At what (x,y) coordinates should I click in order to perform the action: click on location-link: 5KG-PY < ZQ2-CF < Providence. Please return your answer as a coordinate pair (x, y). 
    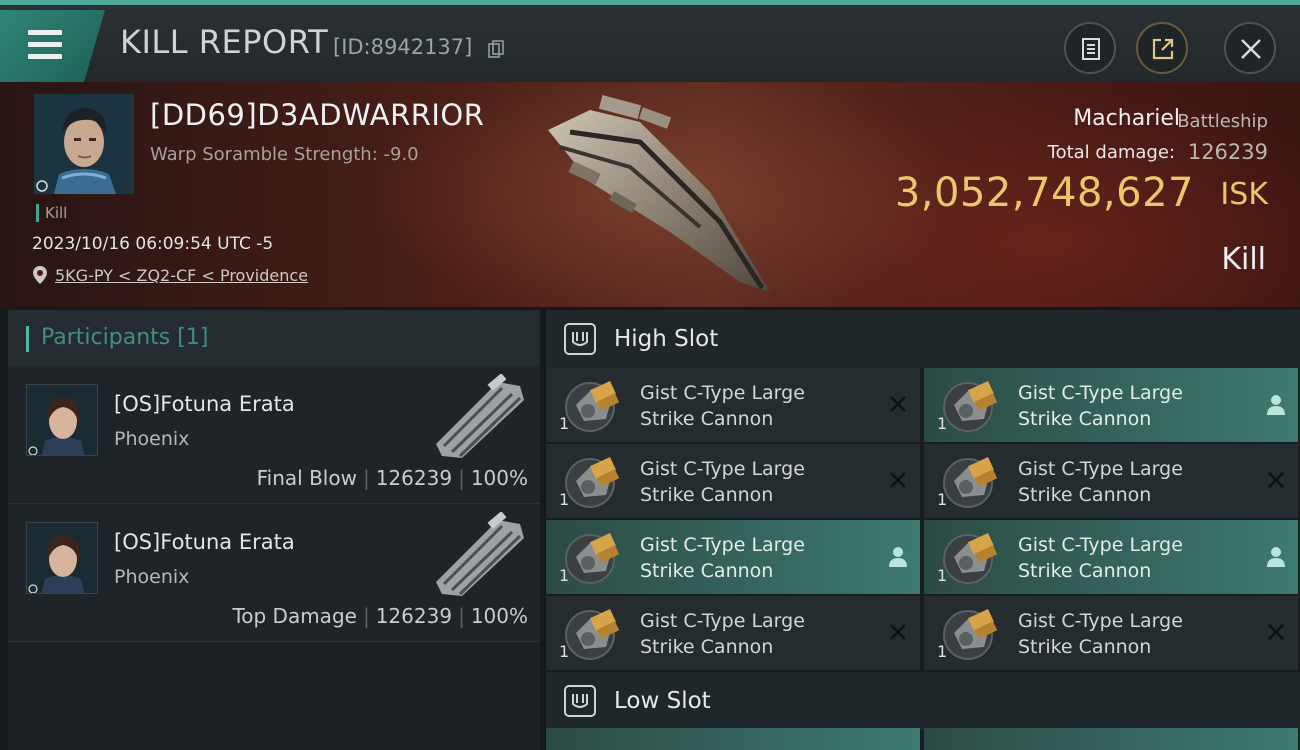
    Looking at the image, I should click on (181, 275).